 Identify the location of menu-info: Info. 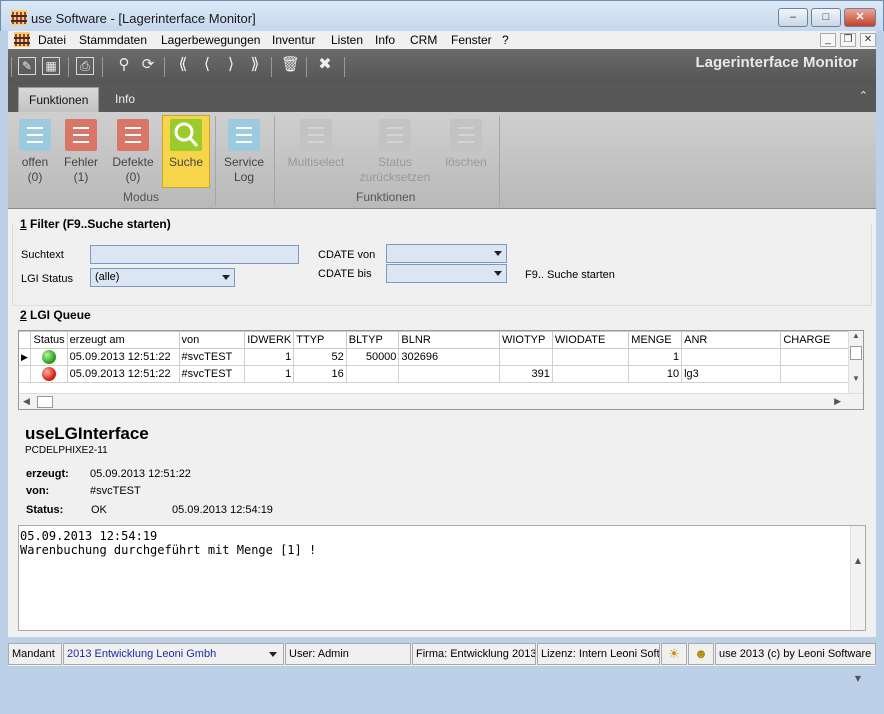
(385, 40).